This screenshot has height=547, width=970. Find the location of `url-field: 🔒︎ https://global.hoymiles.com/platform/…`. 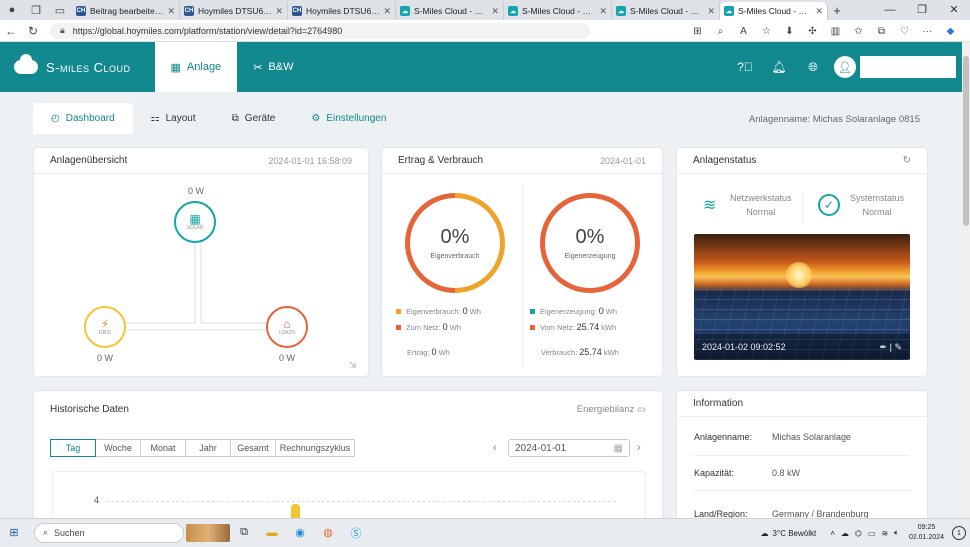

url-field: 🔒︎ https://global.hoymiles.com/platform/… is located at coordinates (320, 30).